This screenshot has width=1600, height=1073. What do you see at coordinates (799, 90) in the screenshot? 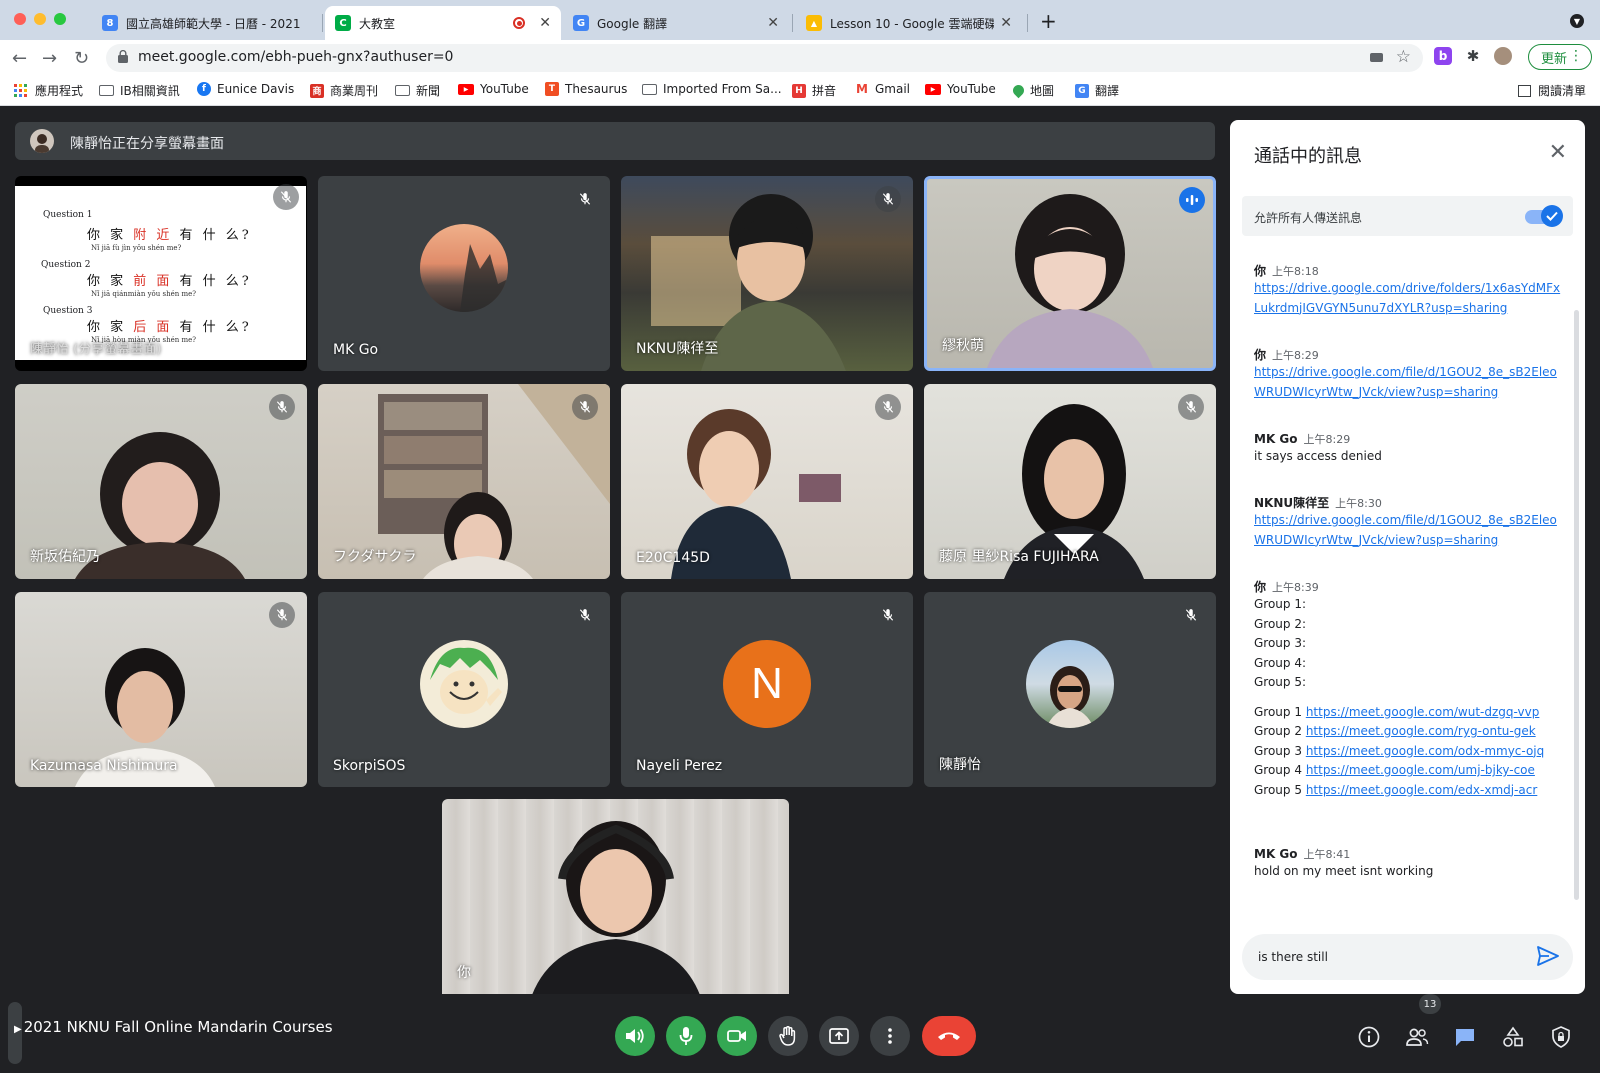
I see `pinyin-icon: H` at bounding box center [799, 90].